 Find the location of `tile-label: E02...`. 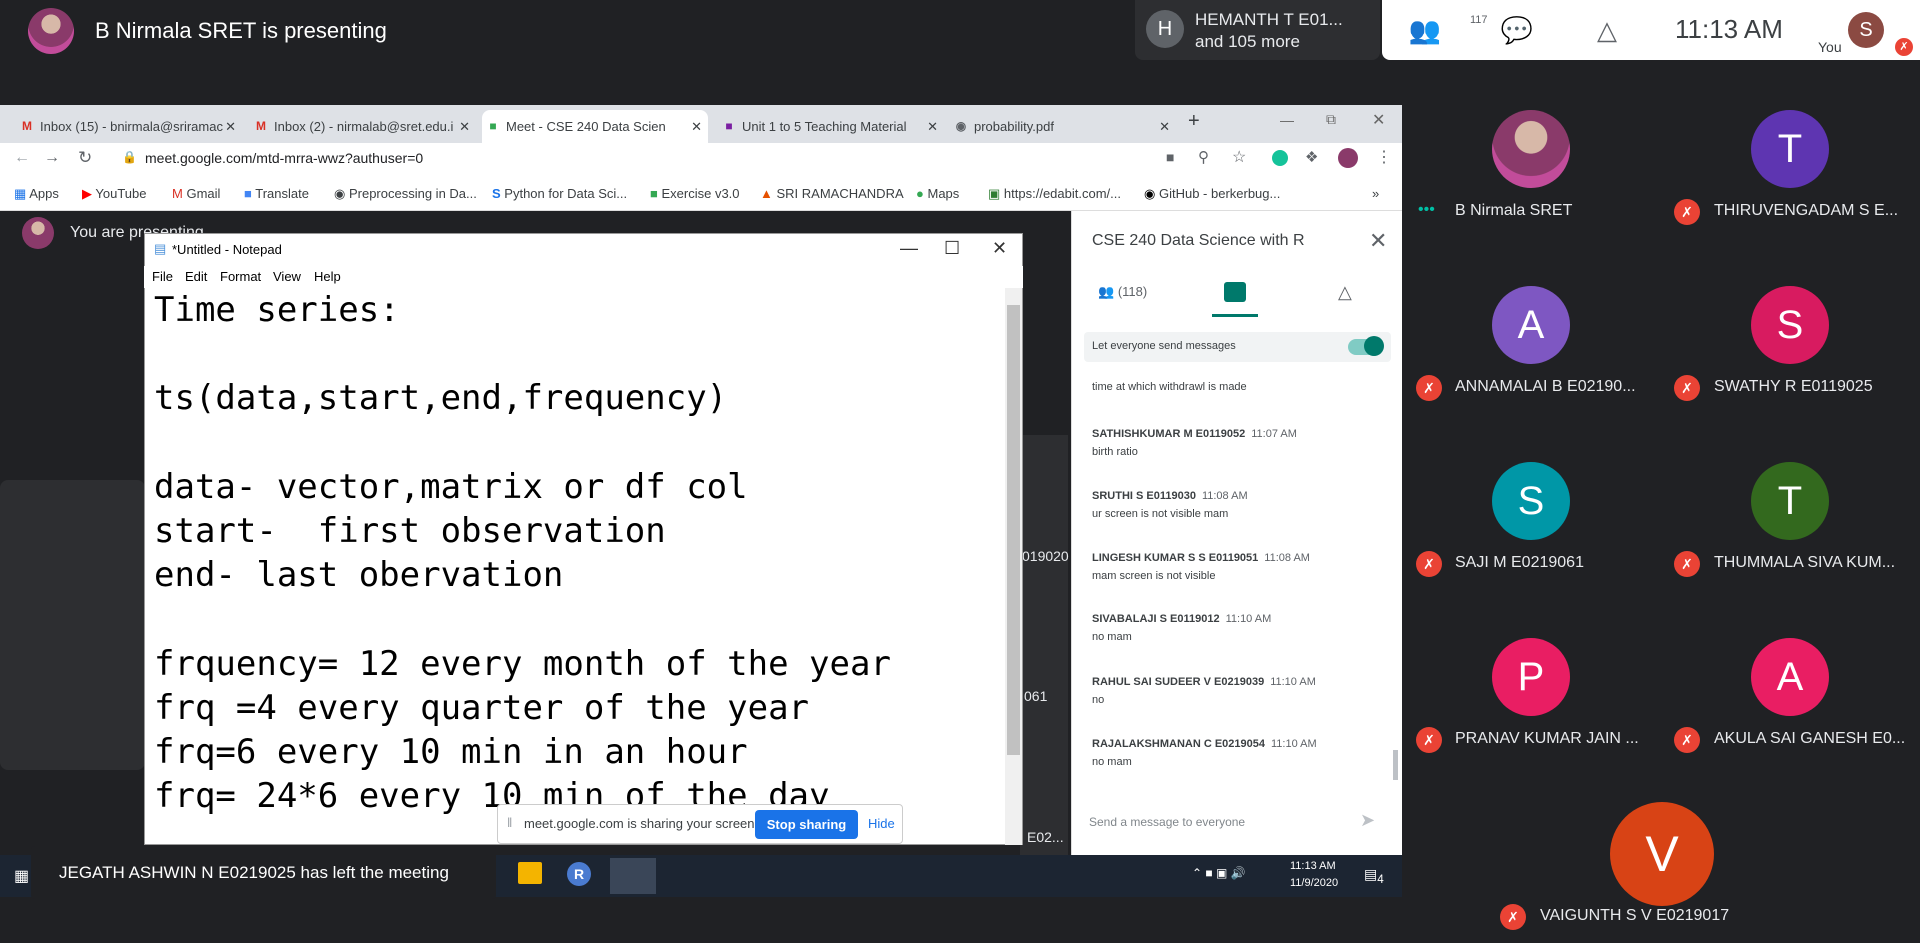

tile-label: E02... is located at coordinates (1045, 837).